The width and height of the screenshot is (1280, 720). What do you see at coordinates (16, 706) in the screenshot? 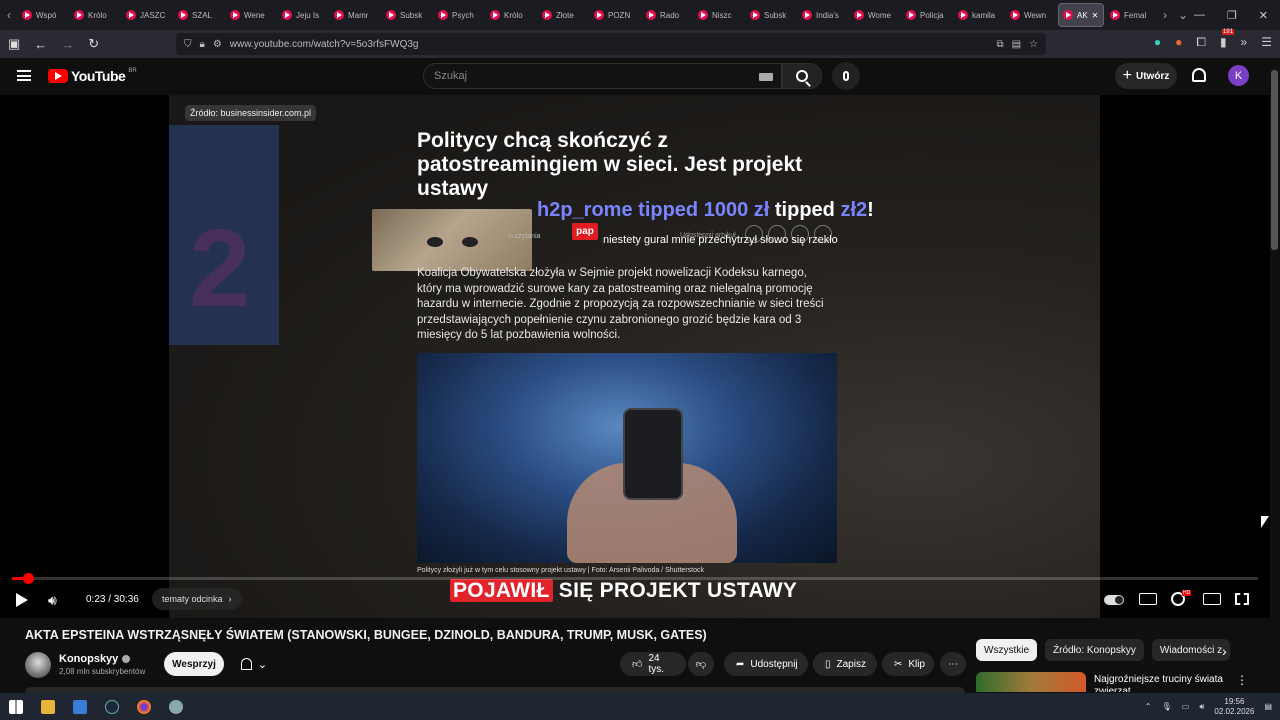
I see `start-button` at bounding box center [16, 706].